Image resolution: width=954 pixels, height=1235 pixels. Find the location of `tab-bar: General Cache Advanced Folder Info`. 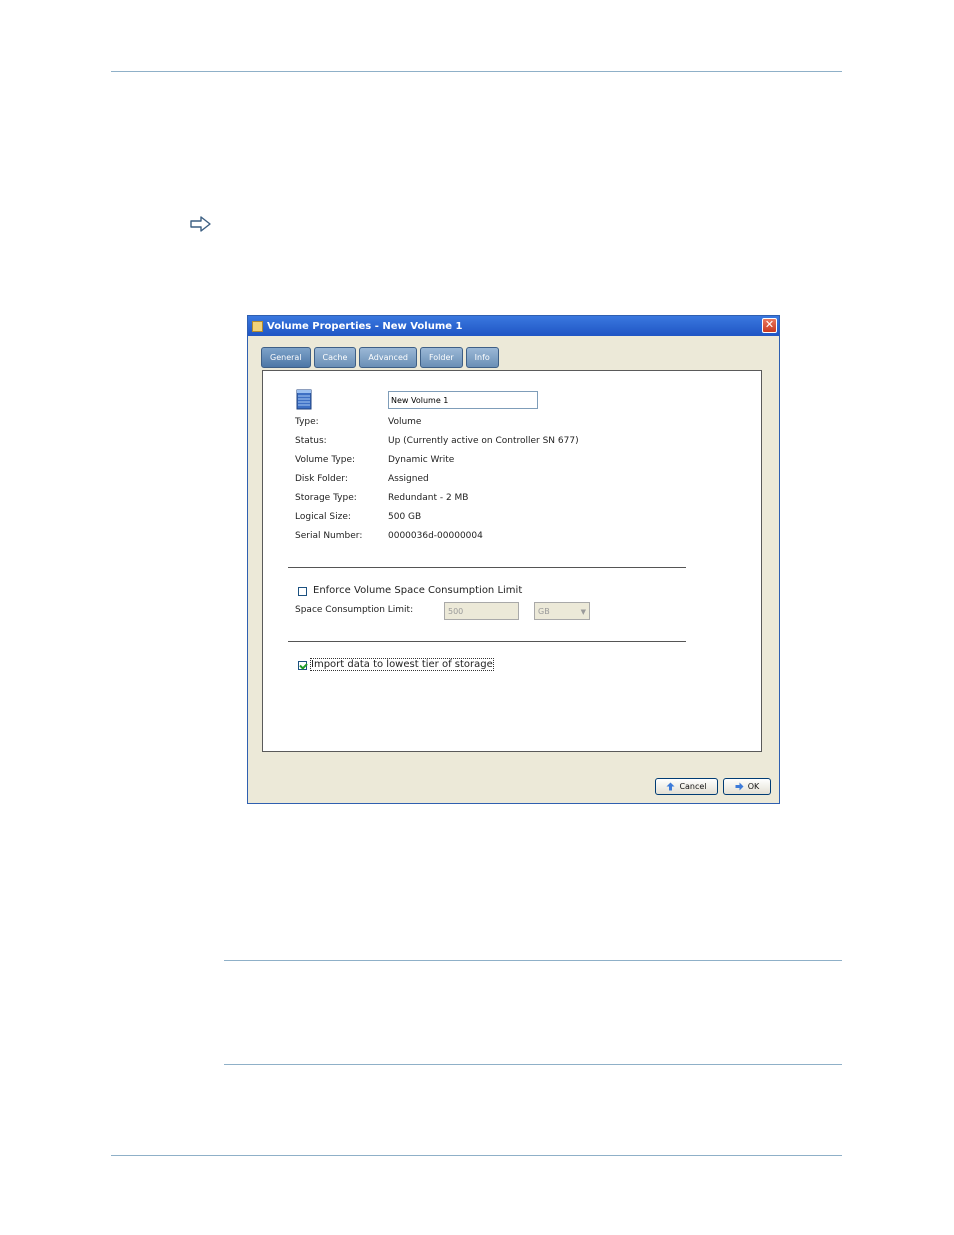

tab-bar: General Cache Advanced Folder Info is located at coordinates (380, 357).